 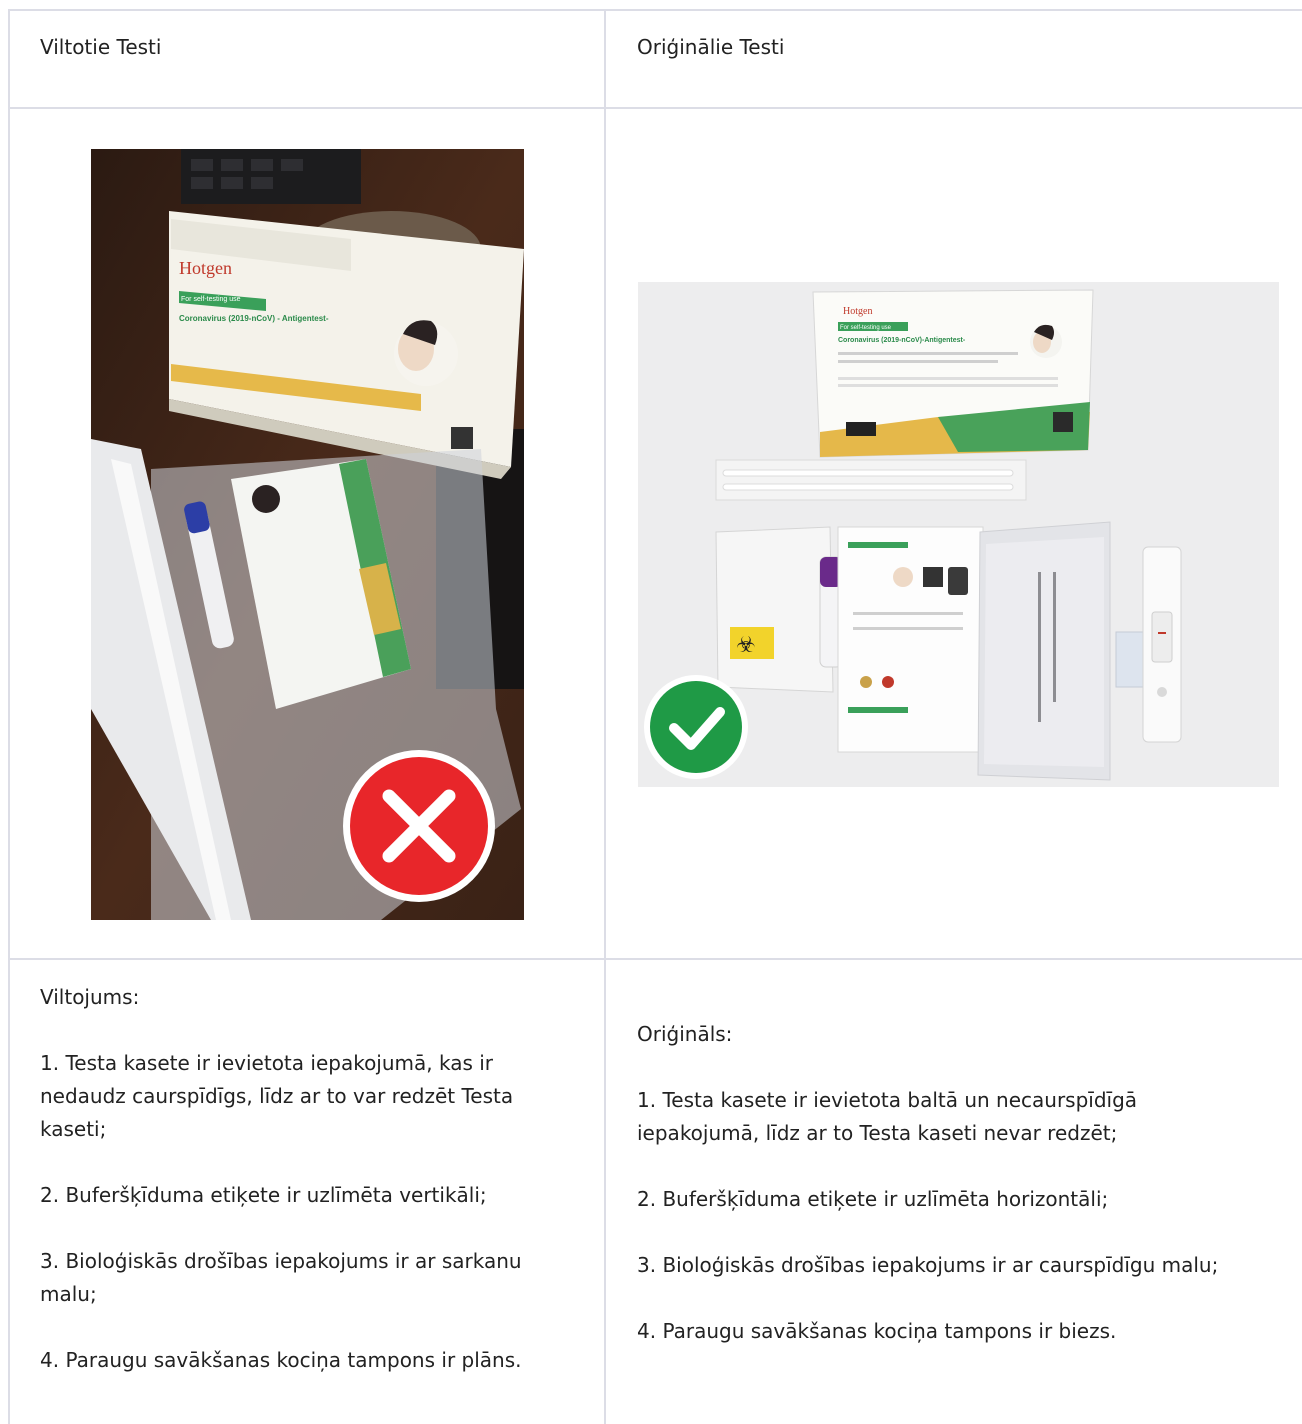 I want to click on original-box-brand: Hotgen, so click(x=857, y=311).